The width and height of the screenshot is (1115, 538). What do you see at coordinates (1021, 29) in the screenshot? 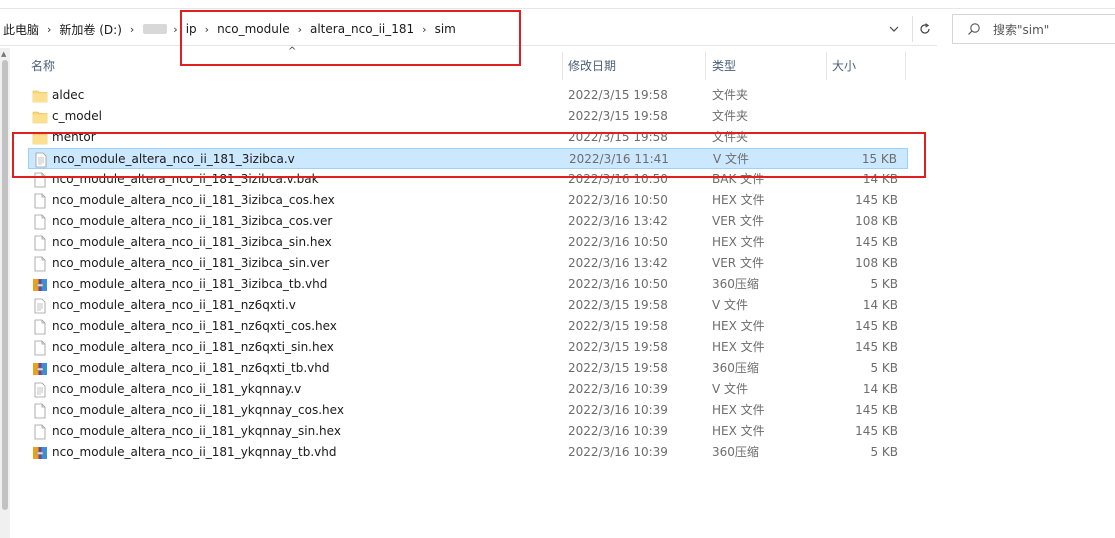
I see `search-input: 搜索"sim"` at bounding box center [1021, 29].